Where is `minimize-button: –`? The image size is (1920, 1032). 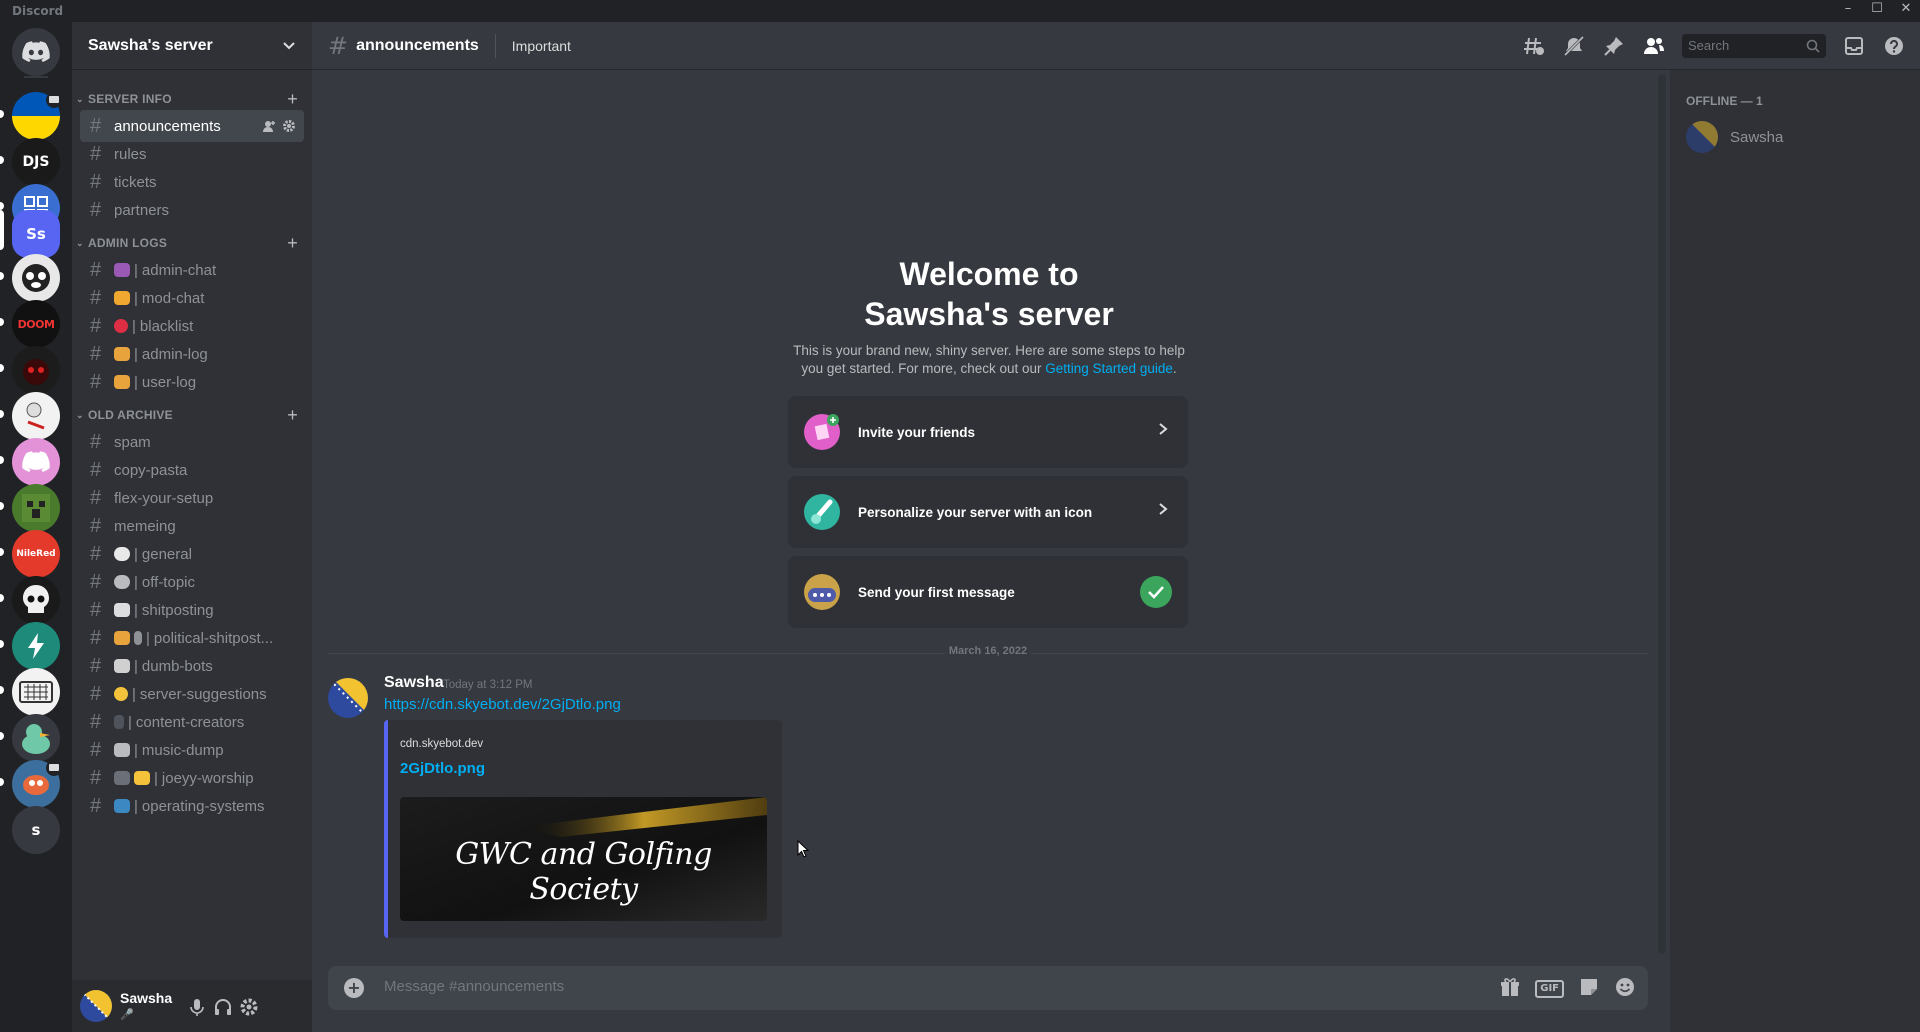
minimize-button: – is located at coordinates (1848, 8).